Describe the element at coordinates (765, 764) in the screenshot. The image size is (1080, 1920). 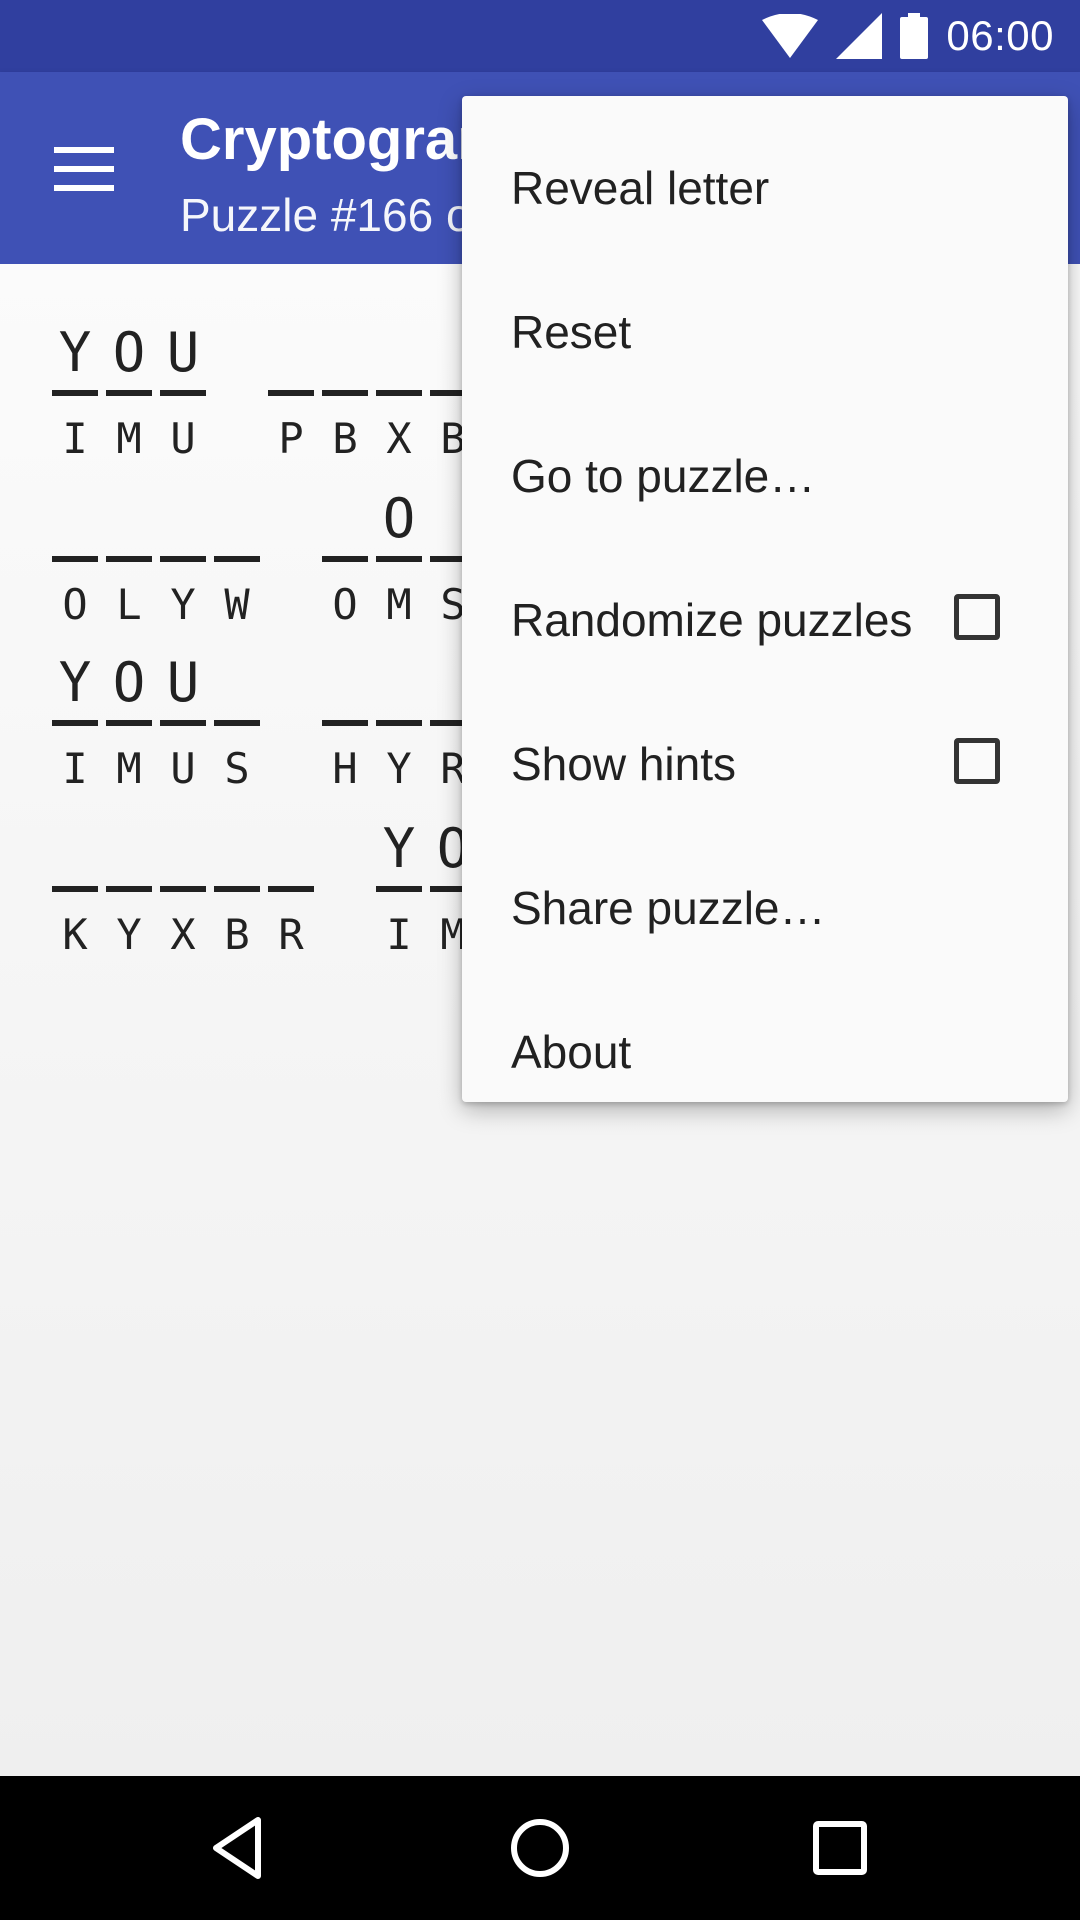
I see `menu-item-show-hints: Show hints` at that location.